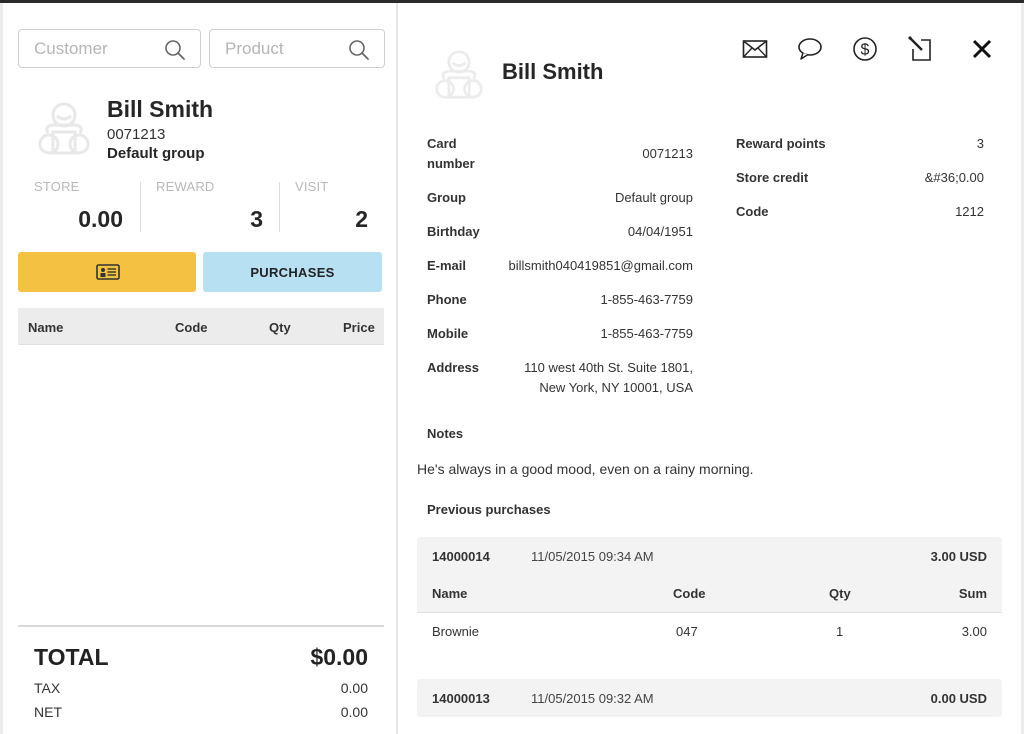 Image resolution: width=1024 pixels, height=734 pixels. I want to click on purchases-button: PURCHASES, so click(292, 272).